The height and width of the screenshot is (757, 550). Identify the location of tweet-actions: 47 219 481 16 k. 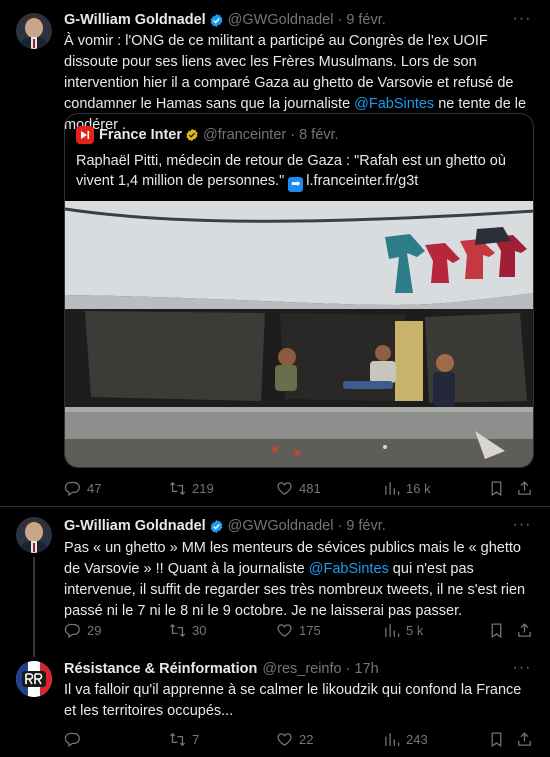
(299, 488).